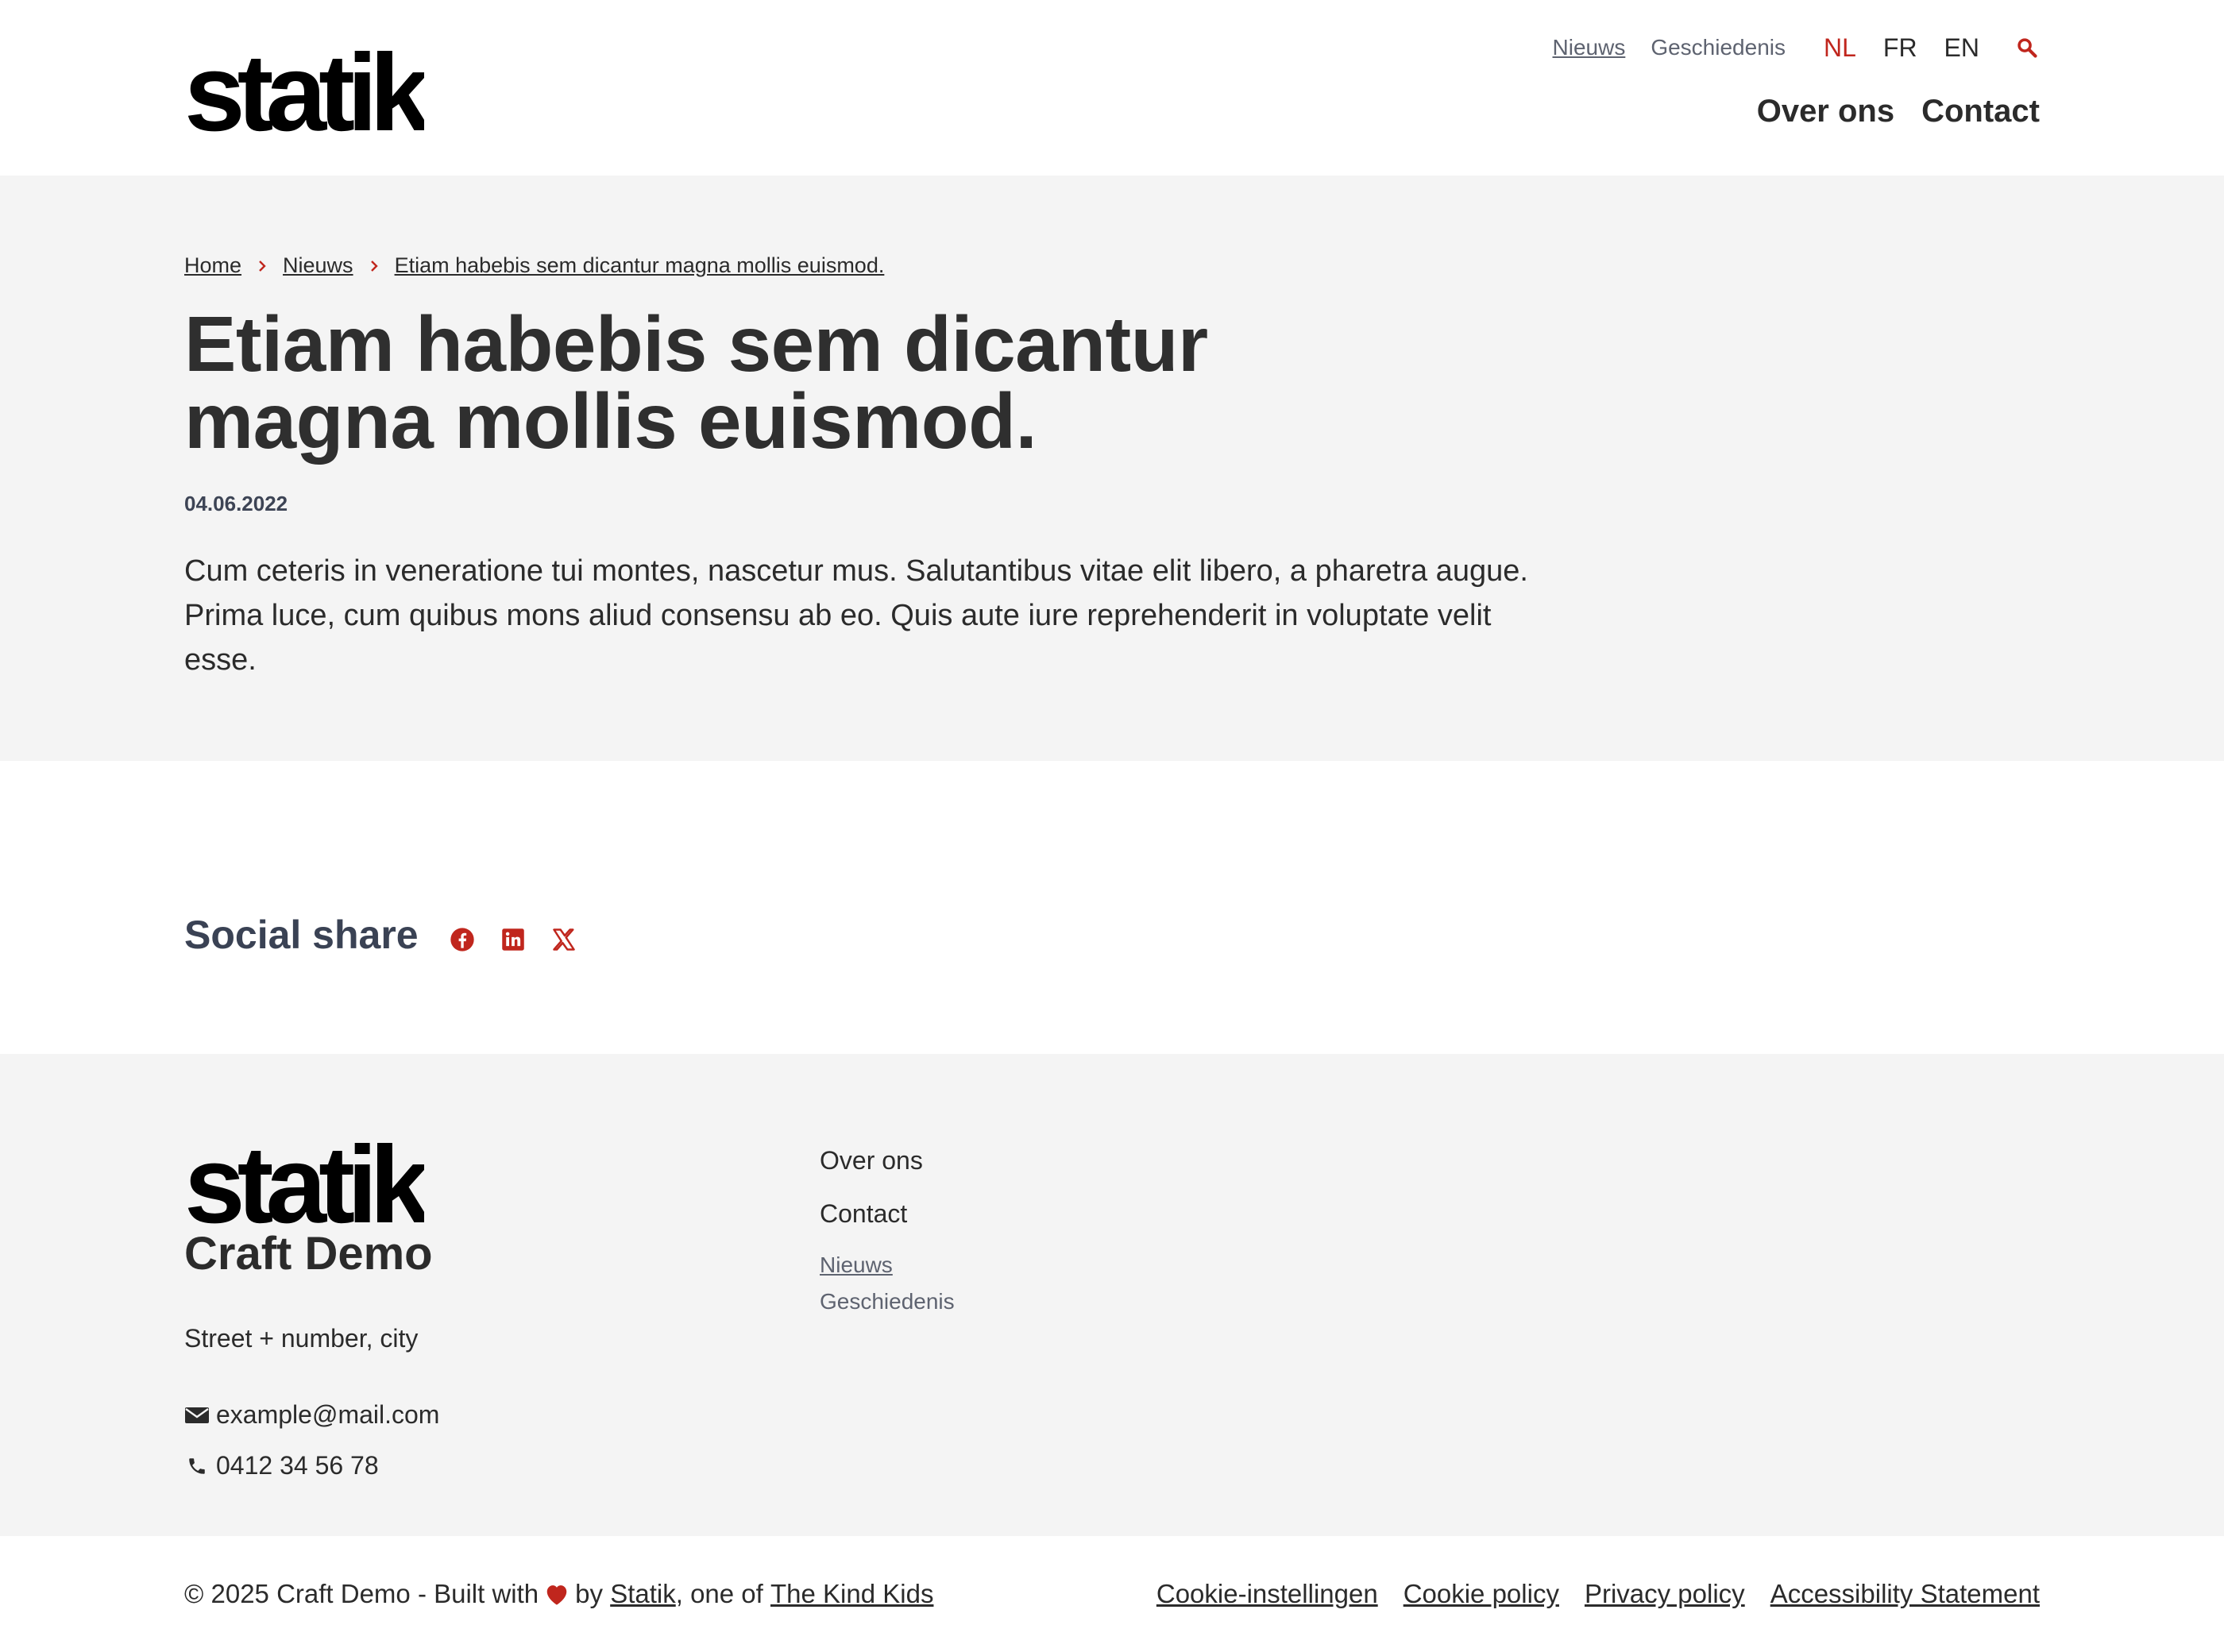 This screenshot has height=1652, width=2224. What do you see at coordinates (297, 1465) in the screenshot?
I see `footer-phone-text: 0412 34 56 78` at bounding box center [297, 1465].